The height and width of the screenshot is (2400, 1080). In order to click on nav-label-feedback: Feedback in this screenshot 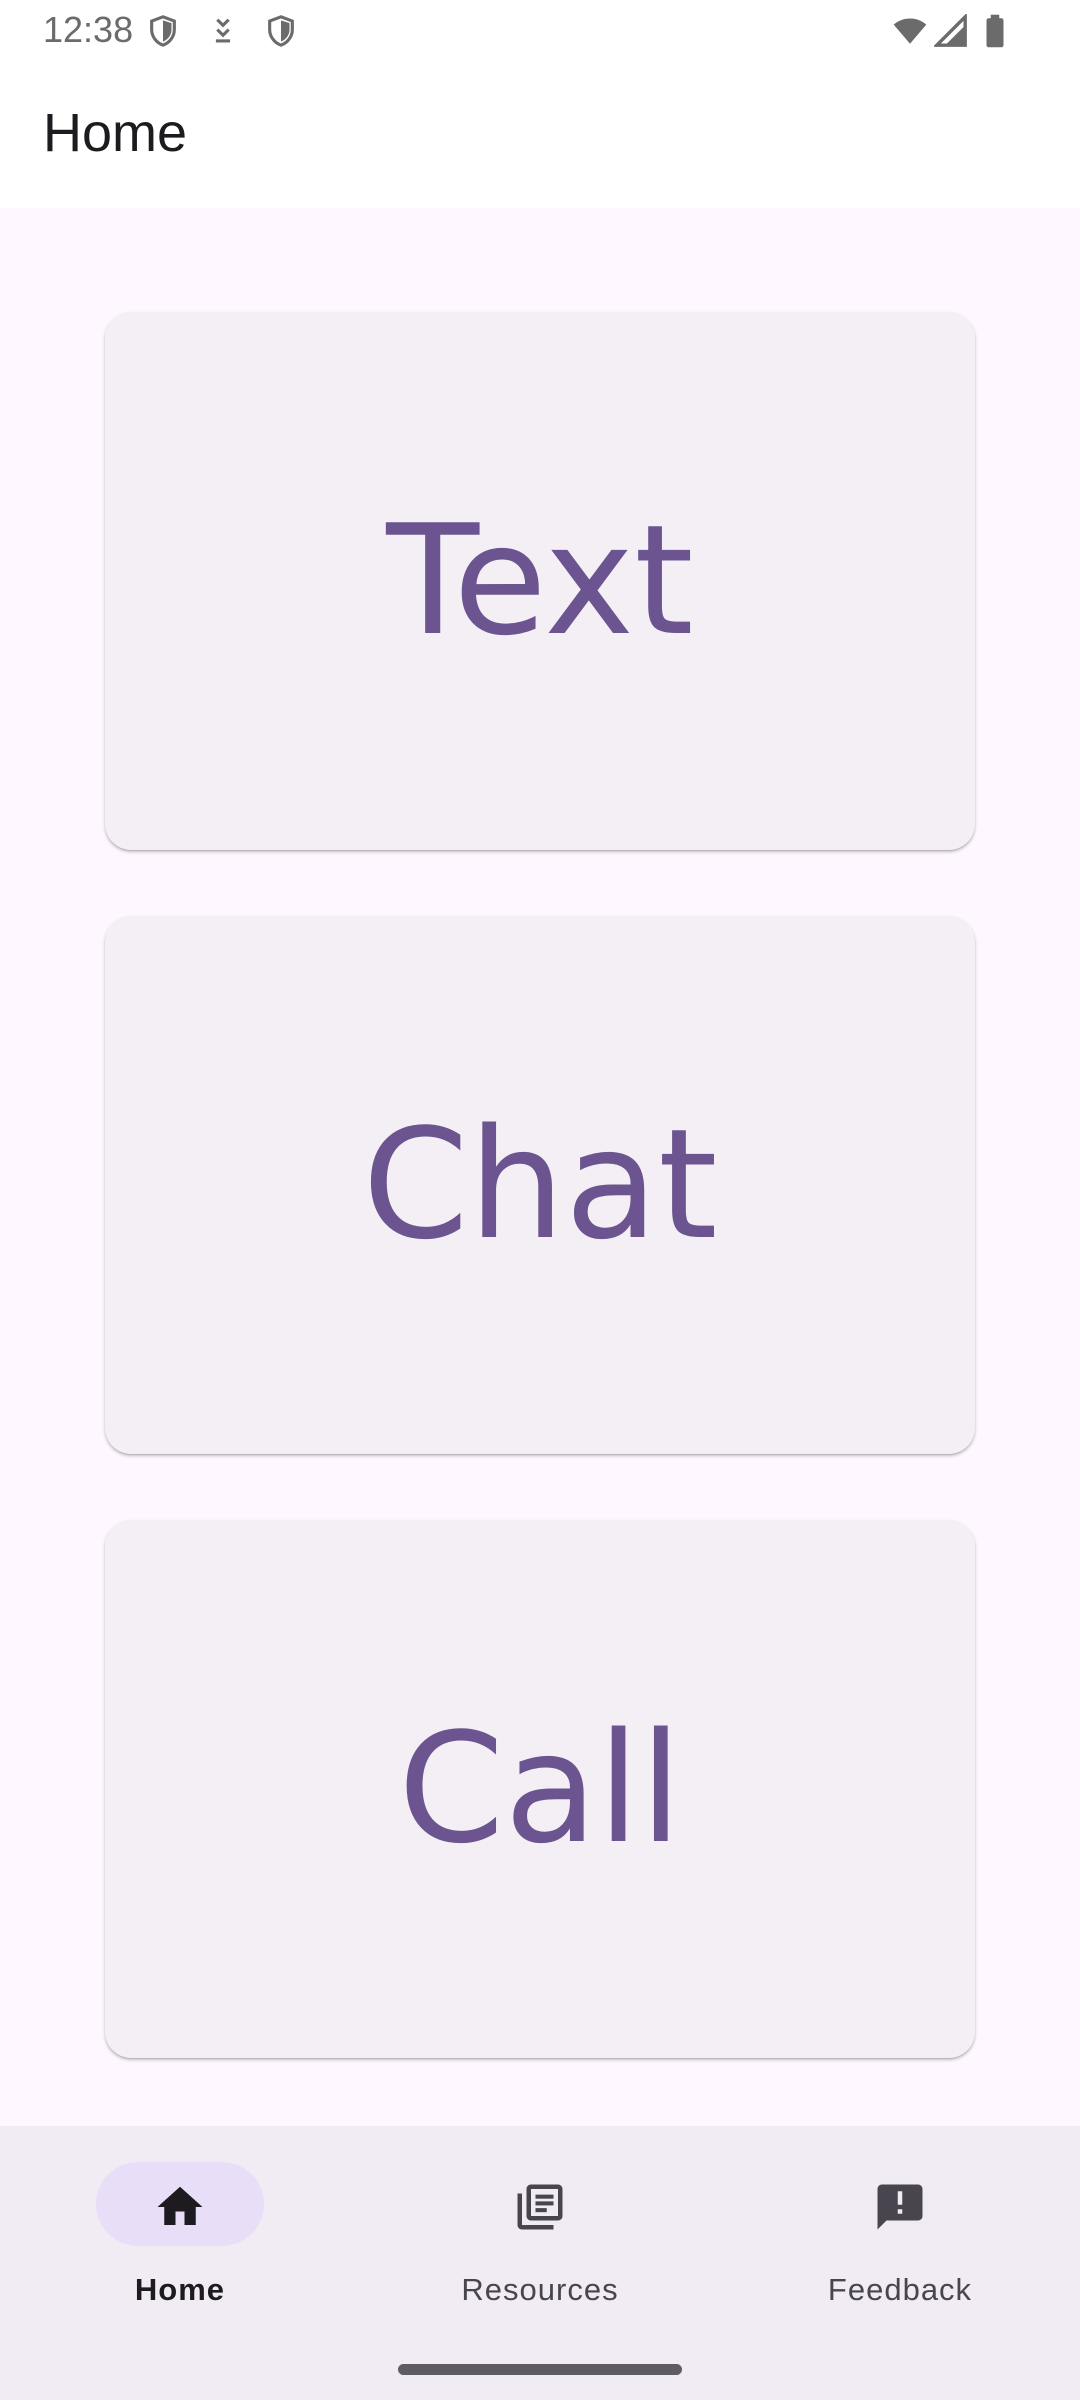, I will do `click(900, 2289)`.